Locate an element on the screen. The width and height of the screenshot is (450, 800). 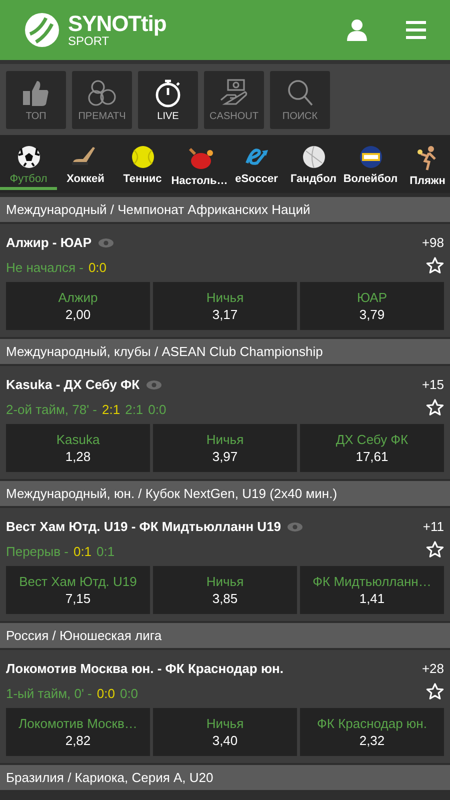
odds-button: Kasuka 1,28 is located at coordinates (78, 448).